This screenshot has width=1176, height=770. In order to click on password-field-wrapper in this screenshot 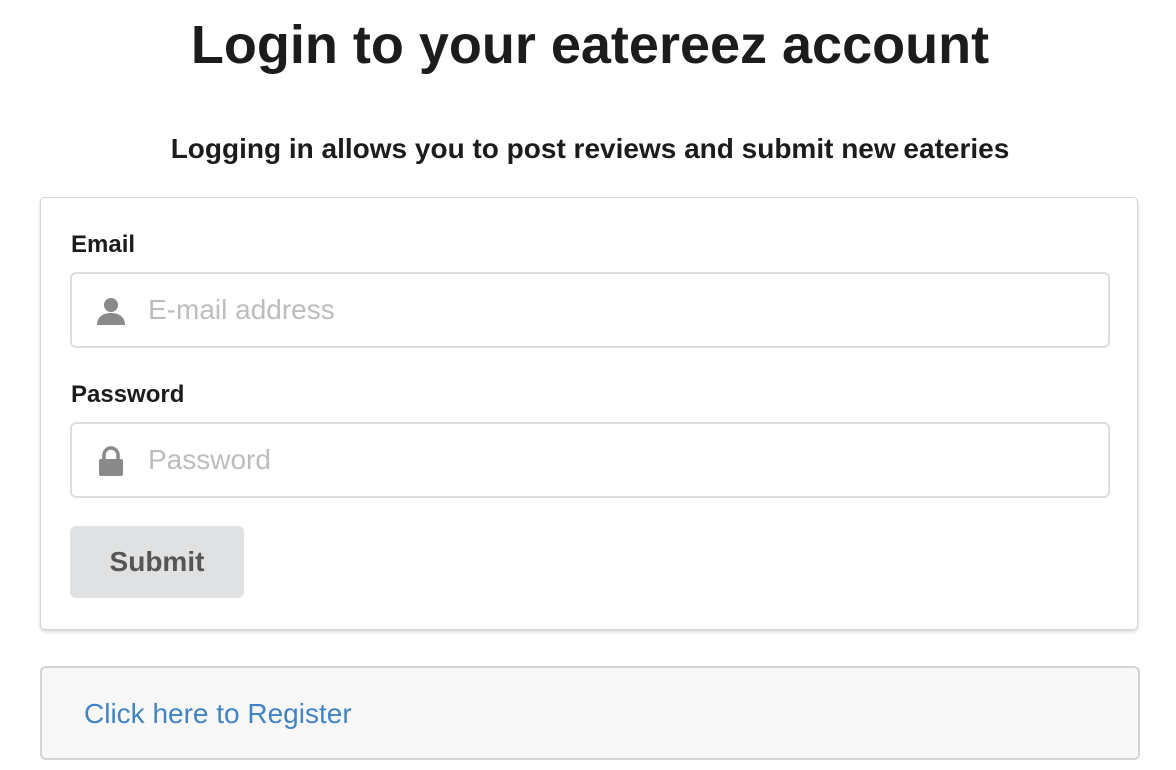, I will do `click(590, 460)`.